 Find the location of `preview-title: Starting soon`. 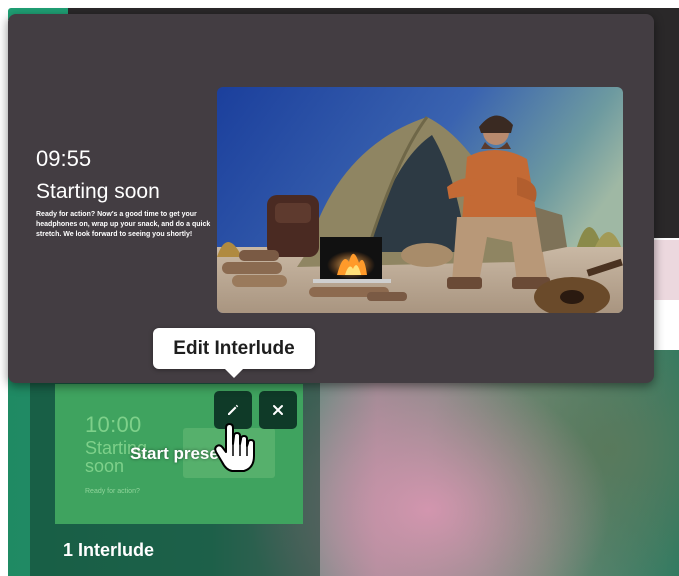

preview-title: Starting soon is located at coordinates (98, 191).